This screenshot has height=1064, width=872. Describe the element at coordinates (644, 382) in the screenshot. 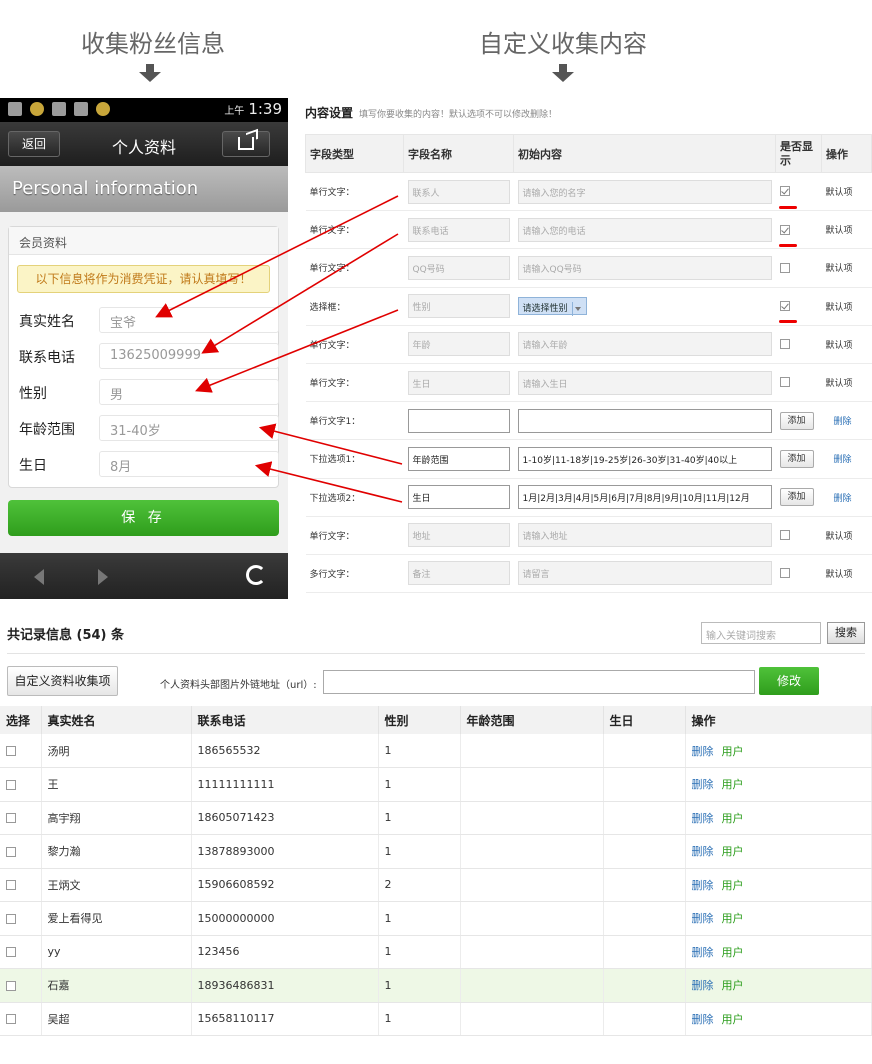

I see `initial-content-input: 请输入生日` at that location.